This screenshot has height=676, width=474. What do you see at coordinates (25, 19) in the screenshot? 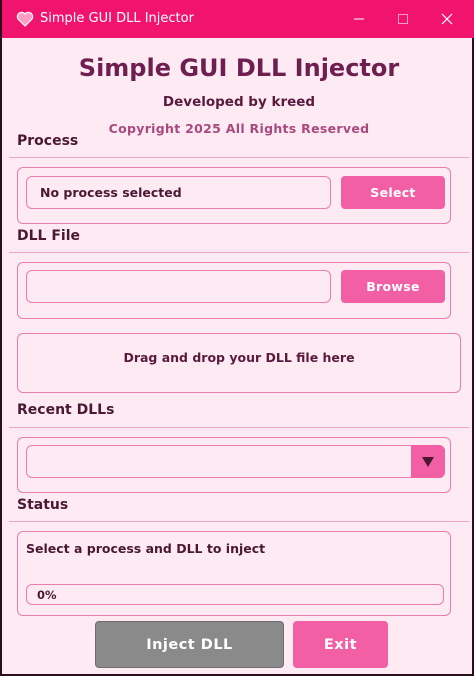
I see `heart-icon` at bounding box center [25, 19].